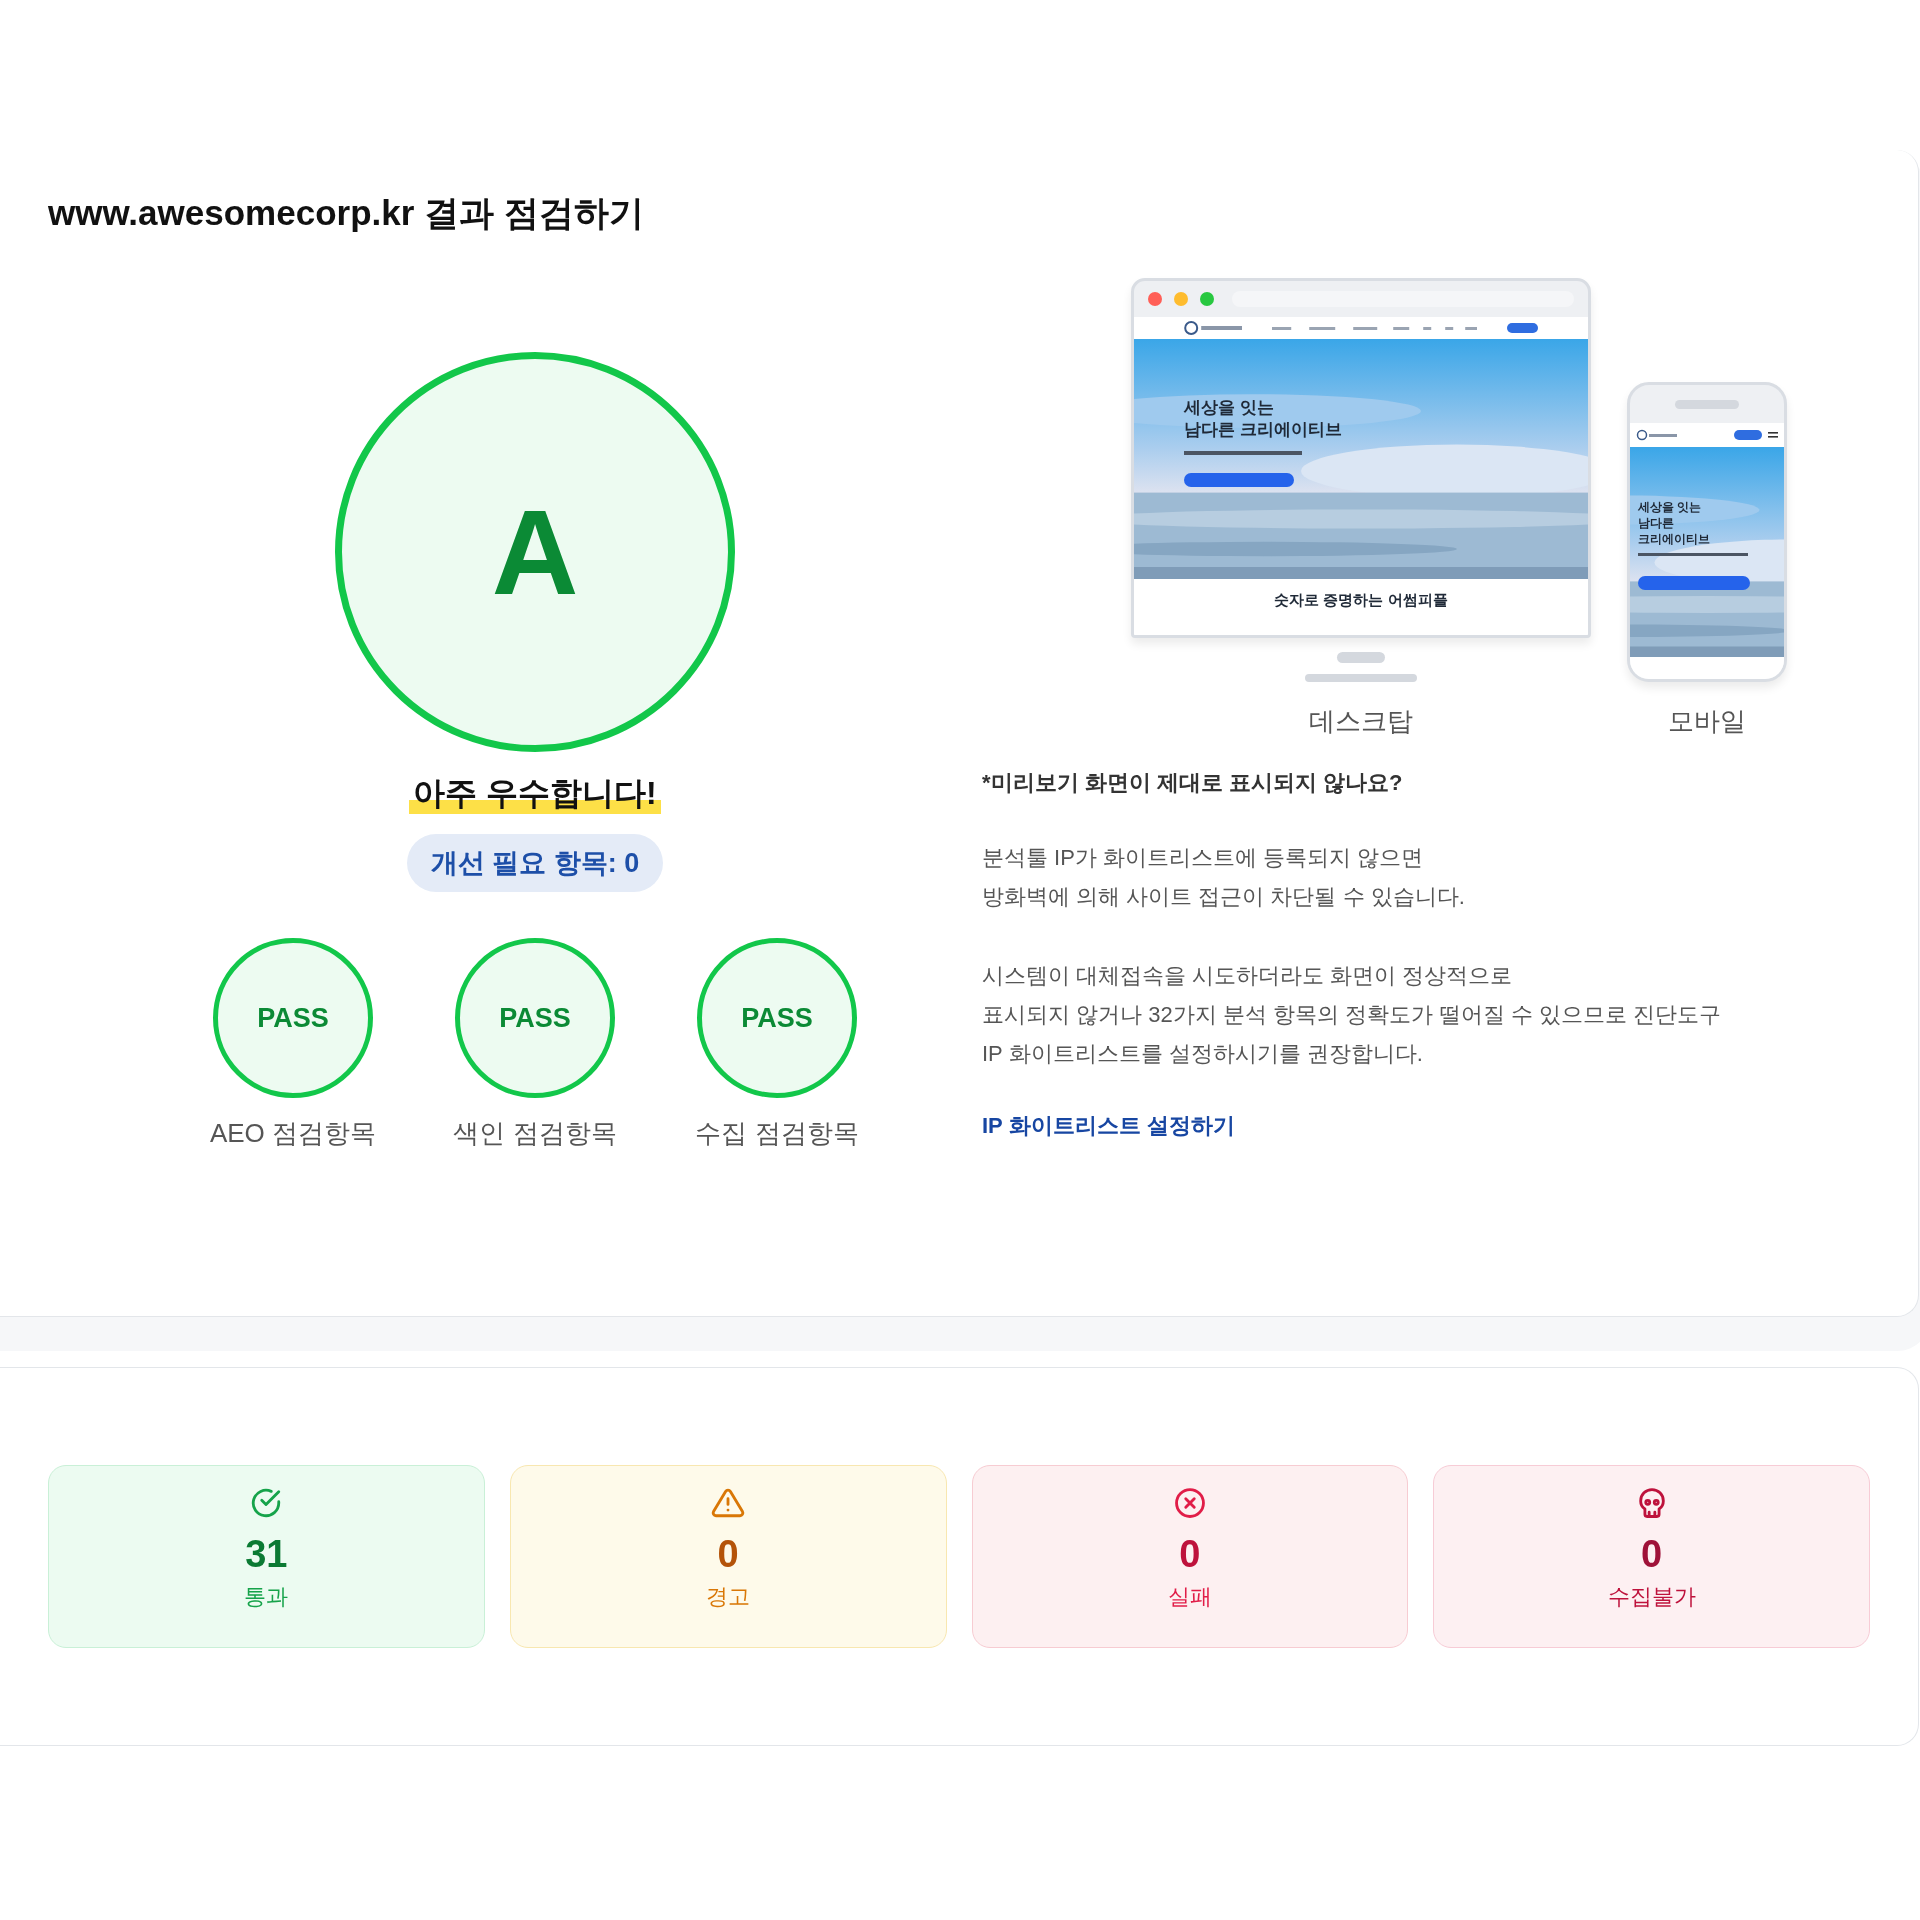  Describe the element at coordinates (1263, 430) in the screenshot. I see `hero-headline: 남다른 크리에이티브` at that location.